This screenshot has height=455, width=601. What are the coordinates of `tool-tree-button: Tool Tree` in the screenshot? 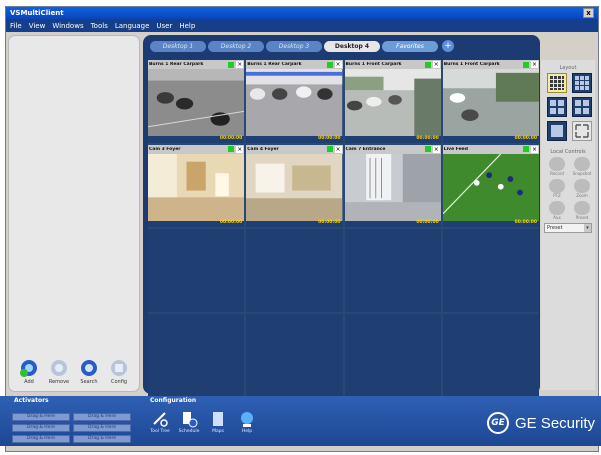 It's located at (160, 421).